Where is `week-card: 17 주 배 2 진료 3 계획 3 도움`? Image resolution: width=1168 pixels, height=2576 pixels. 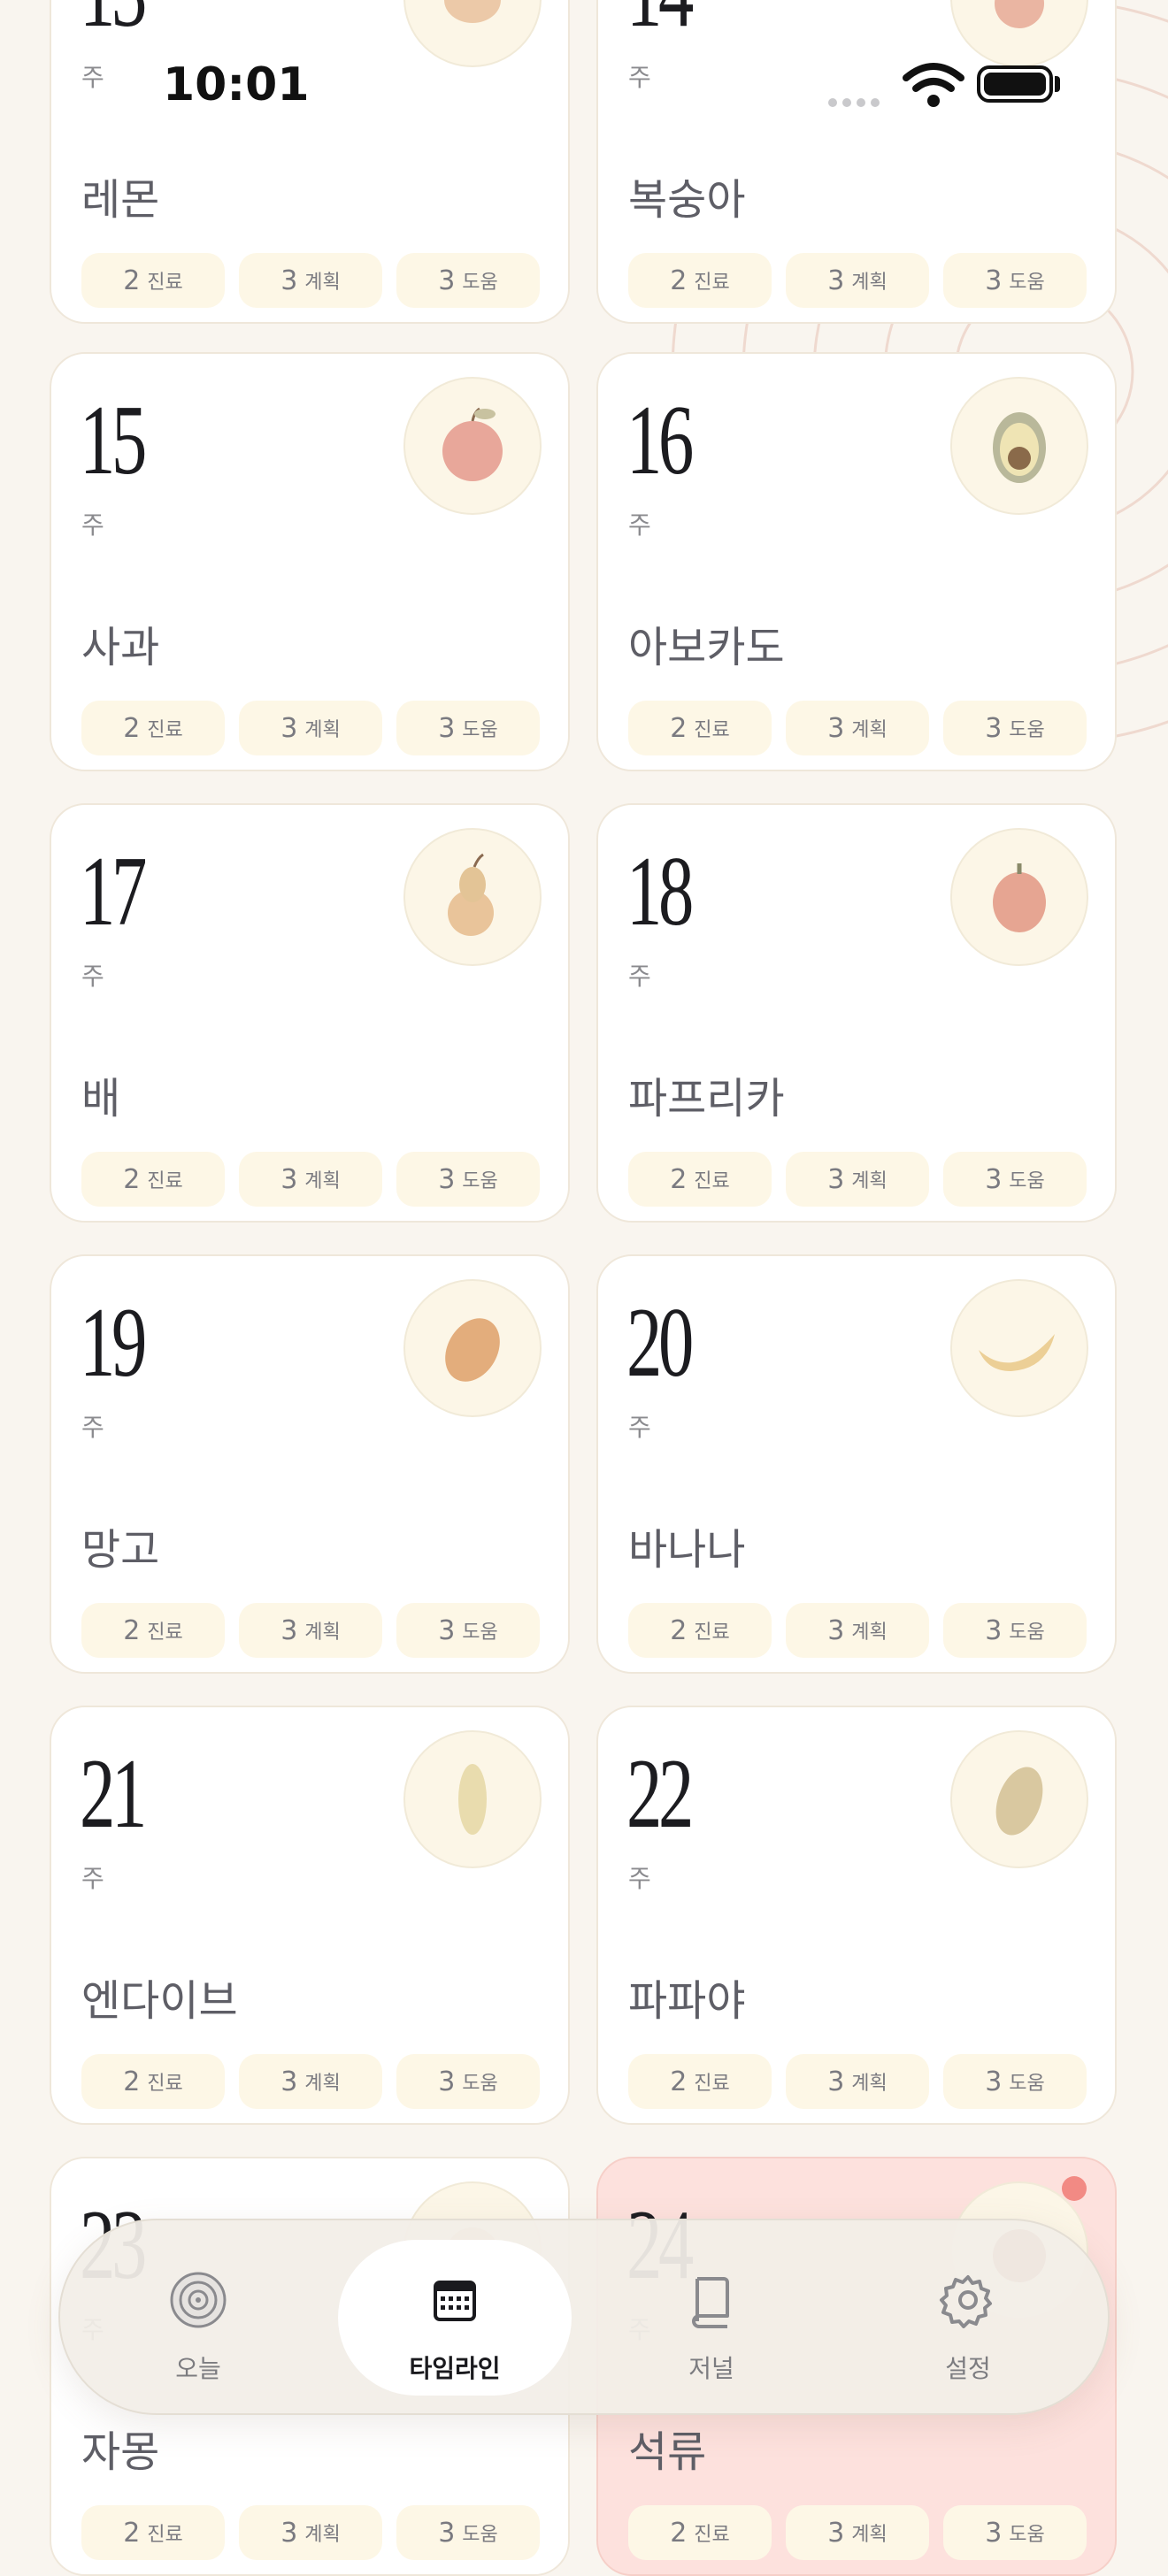 week-card: 17 주 배 2 진료 3 계획 3 도움 is located at coordinates (310, 1013).